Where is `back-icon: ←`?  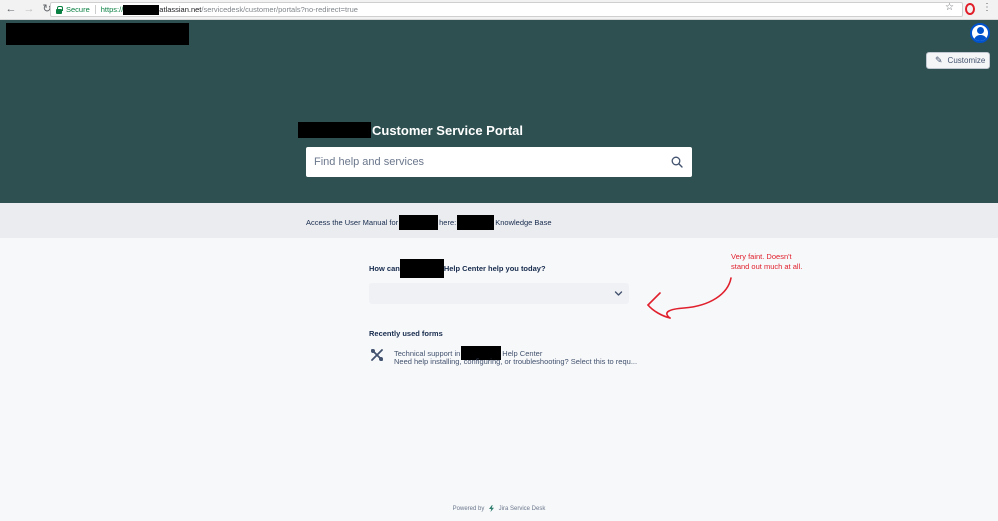
back-icon: ← is located at coordinates (11, 10).